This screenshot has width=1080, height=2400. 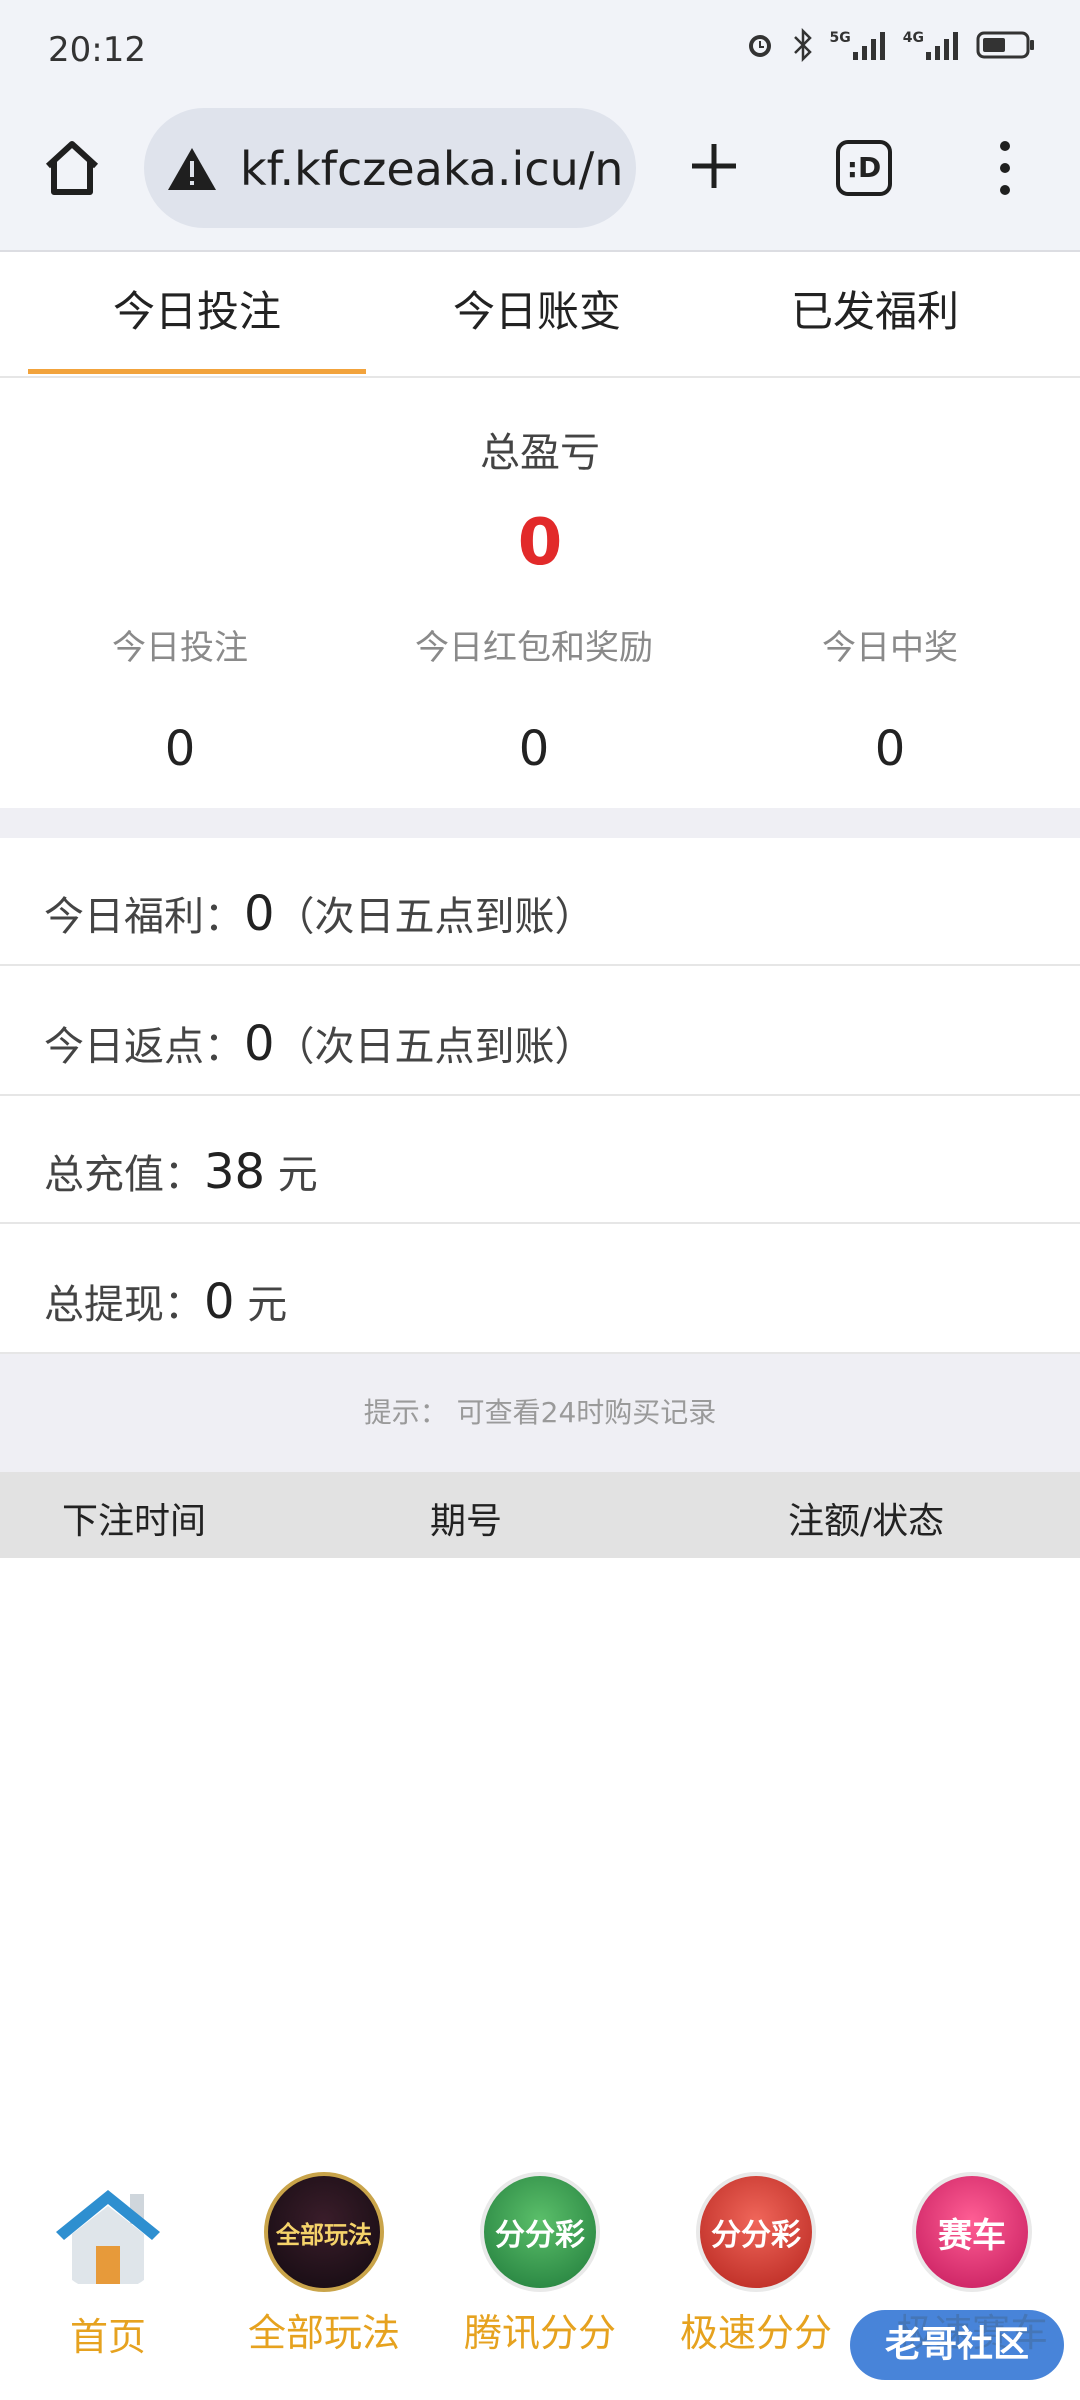 I want to click on speed-racing-icon: 赛车, so click(x=972, y=2232).